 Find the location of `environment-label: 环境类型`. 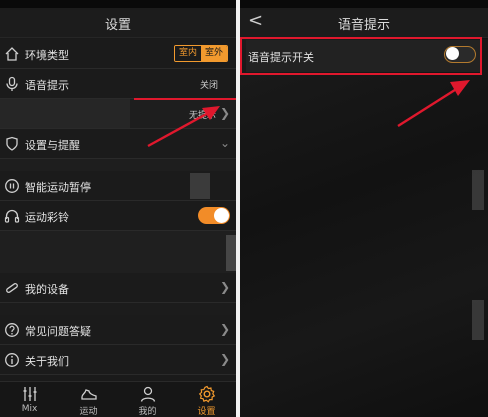

environment-label: 环境类型 is located at coordinates (47, 55).